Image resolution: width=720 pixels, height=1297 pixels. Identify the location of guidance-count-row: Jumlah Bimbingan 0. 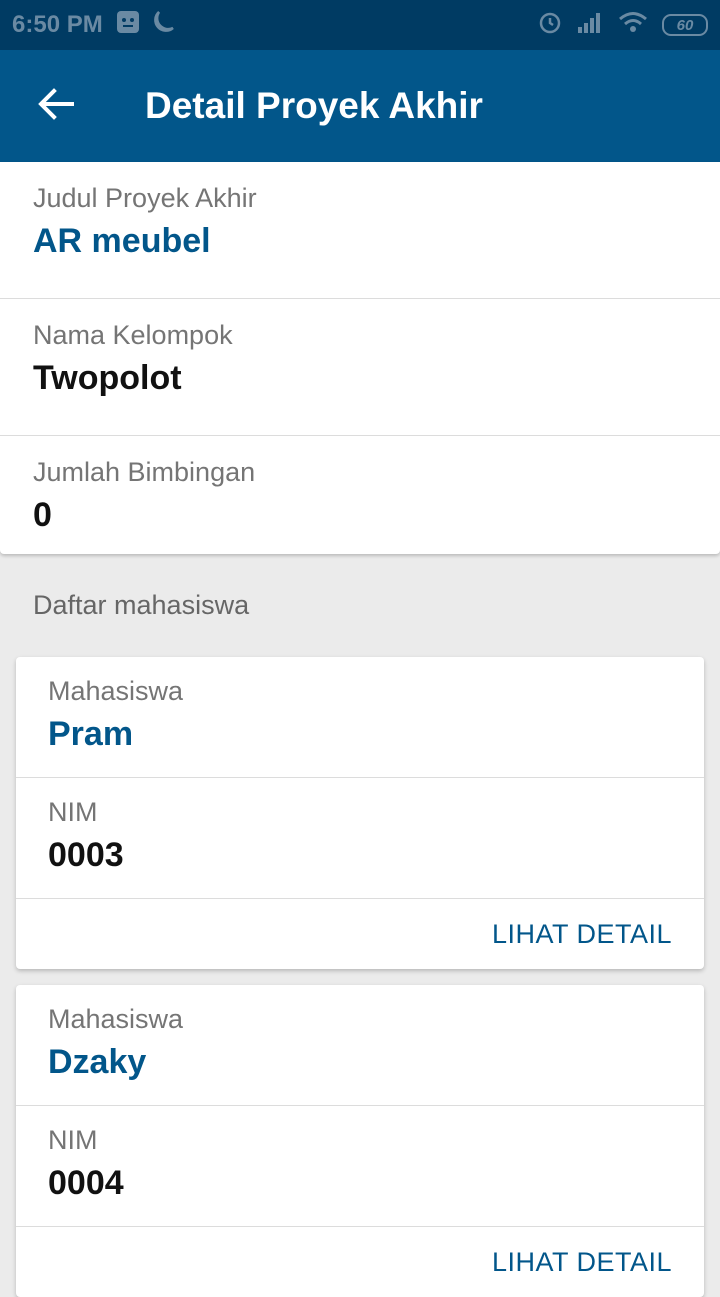
(360, 495).